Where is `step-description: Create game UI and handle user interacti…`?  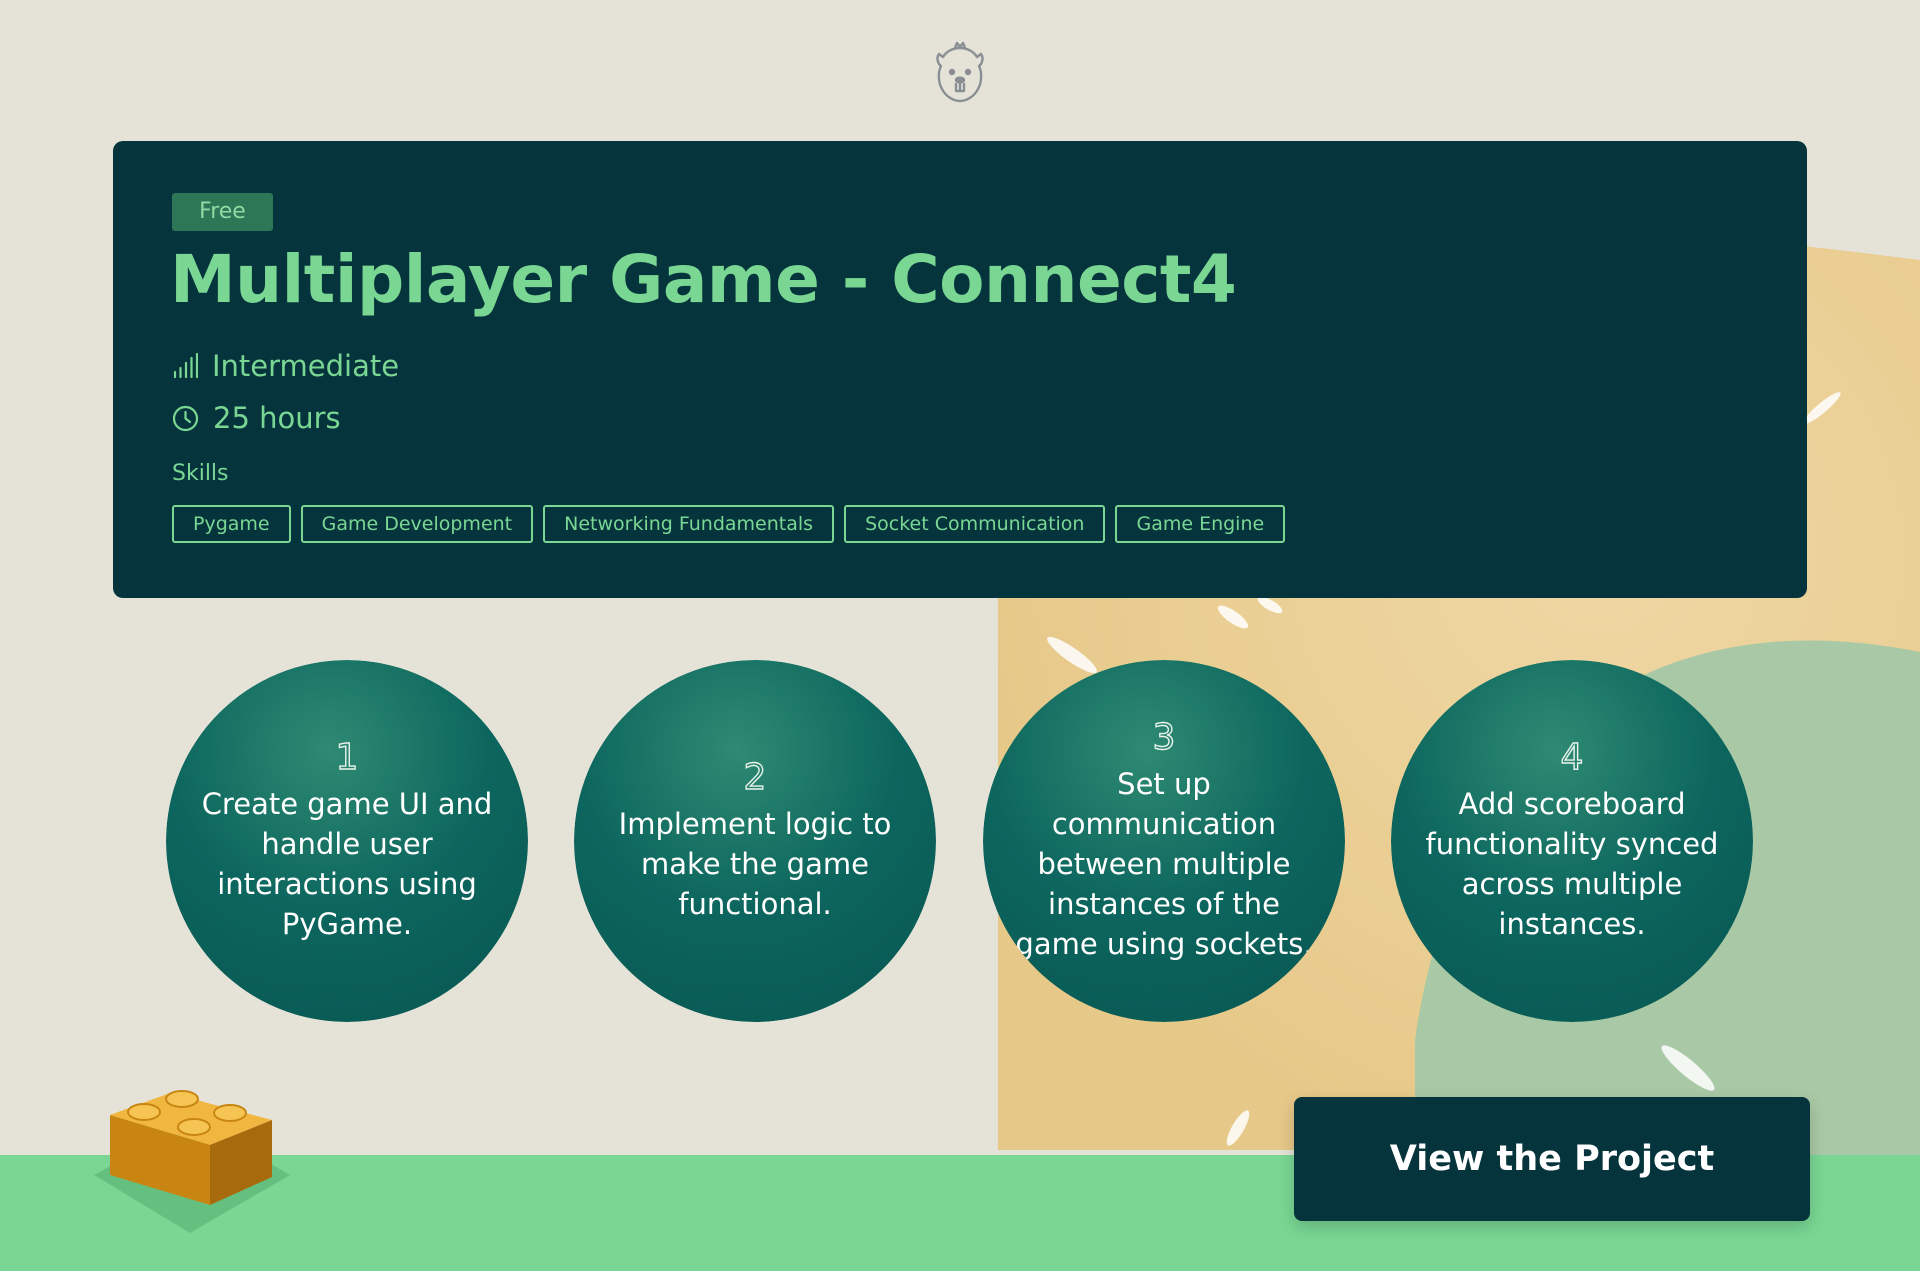 step-description: Create game UI and handle user interacti… is located at coordinates (347, 863).